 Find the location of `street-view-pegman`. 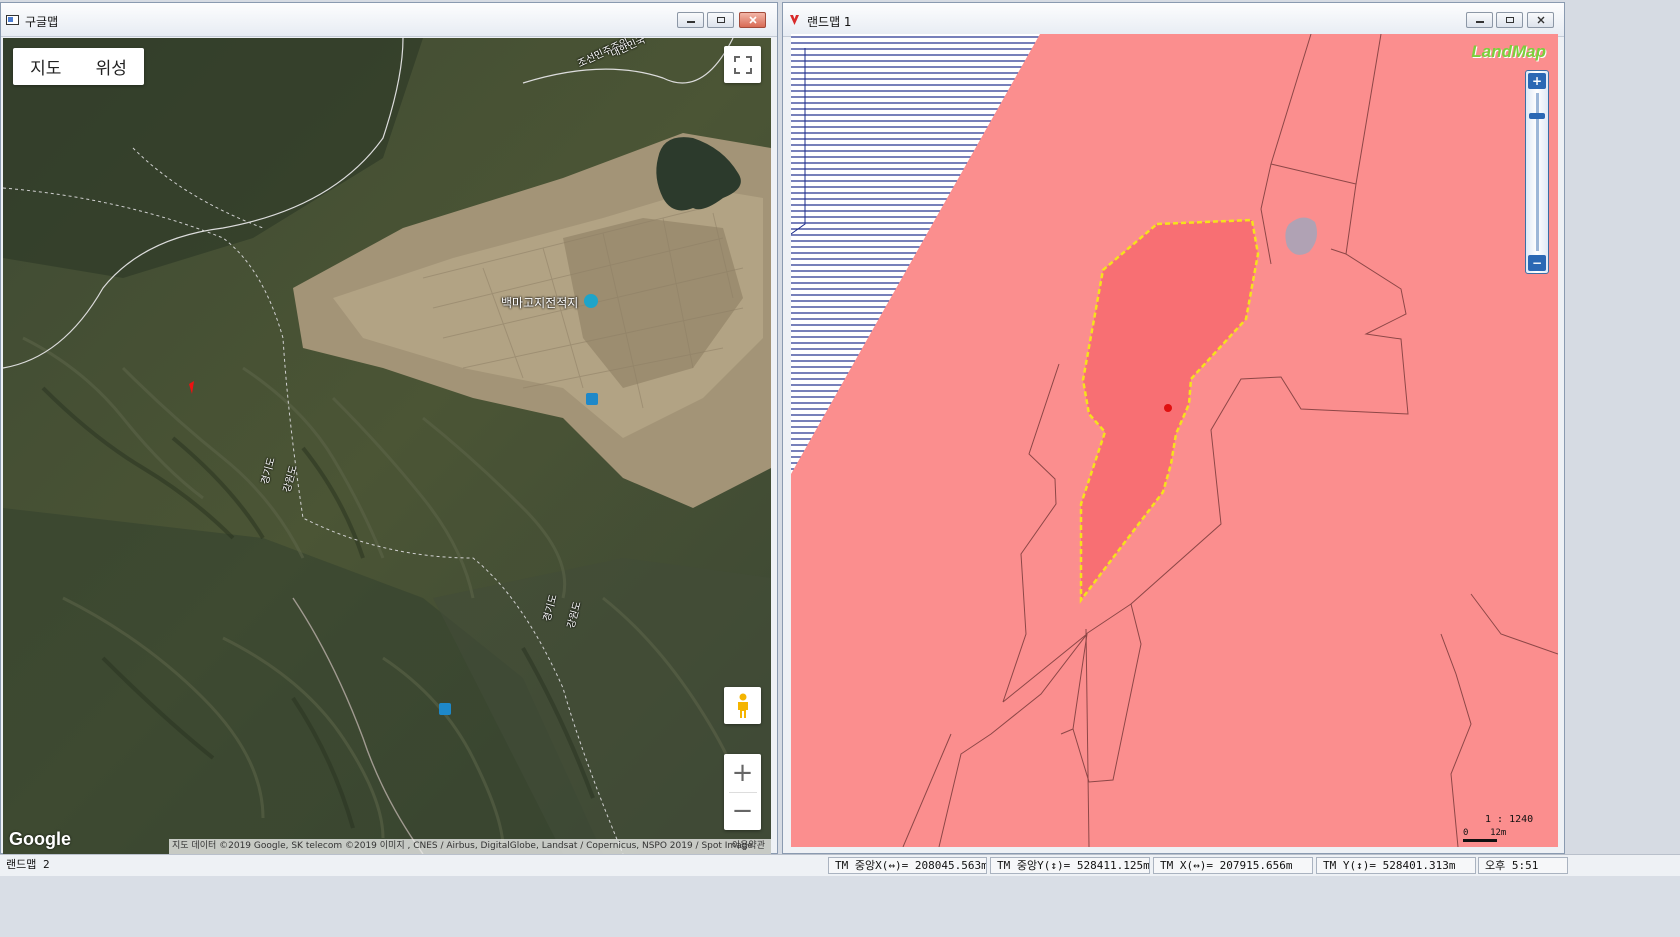

street-view-pegman is located at coordinates (742, 705).